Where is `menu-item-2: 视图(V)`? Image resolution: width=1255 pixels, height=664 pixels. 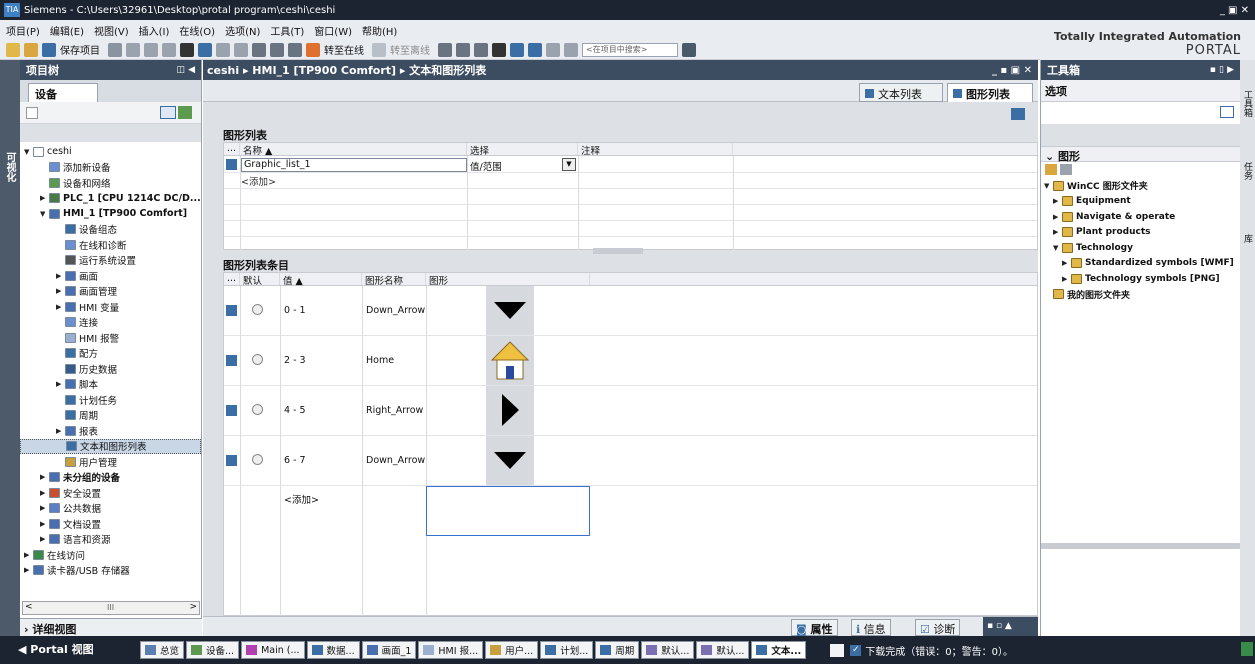 menu-item-2: 视图(V) is located at coordinates (111, 30).